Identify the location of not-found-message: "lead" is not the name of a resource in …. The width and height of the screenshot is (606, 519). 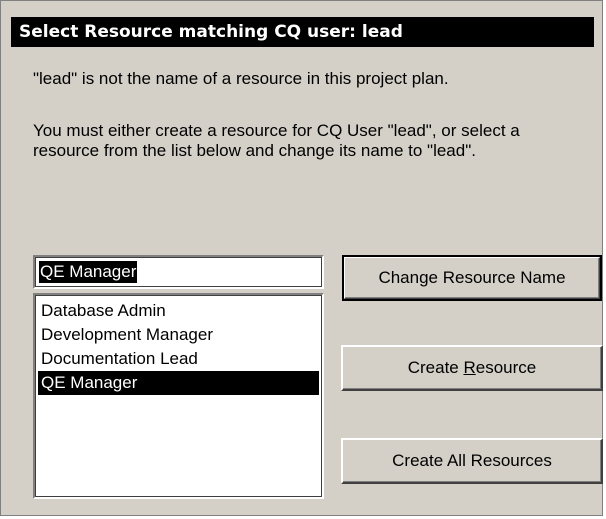
(241, 78).